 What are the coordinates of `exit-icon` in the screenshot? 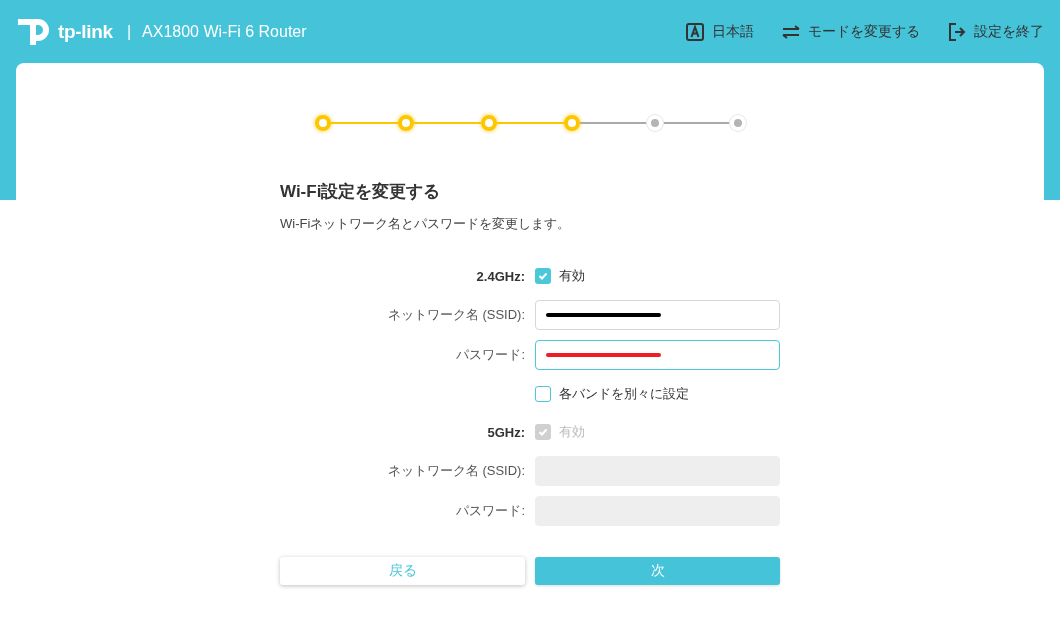 It's located at (957, 31).